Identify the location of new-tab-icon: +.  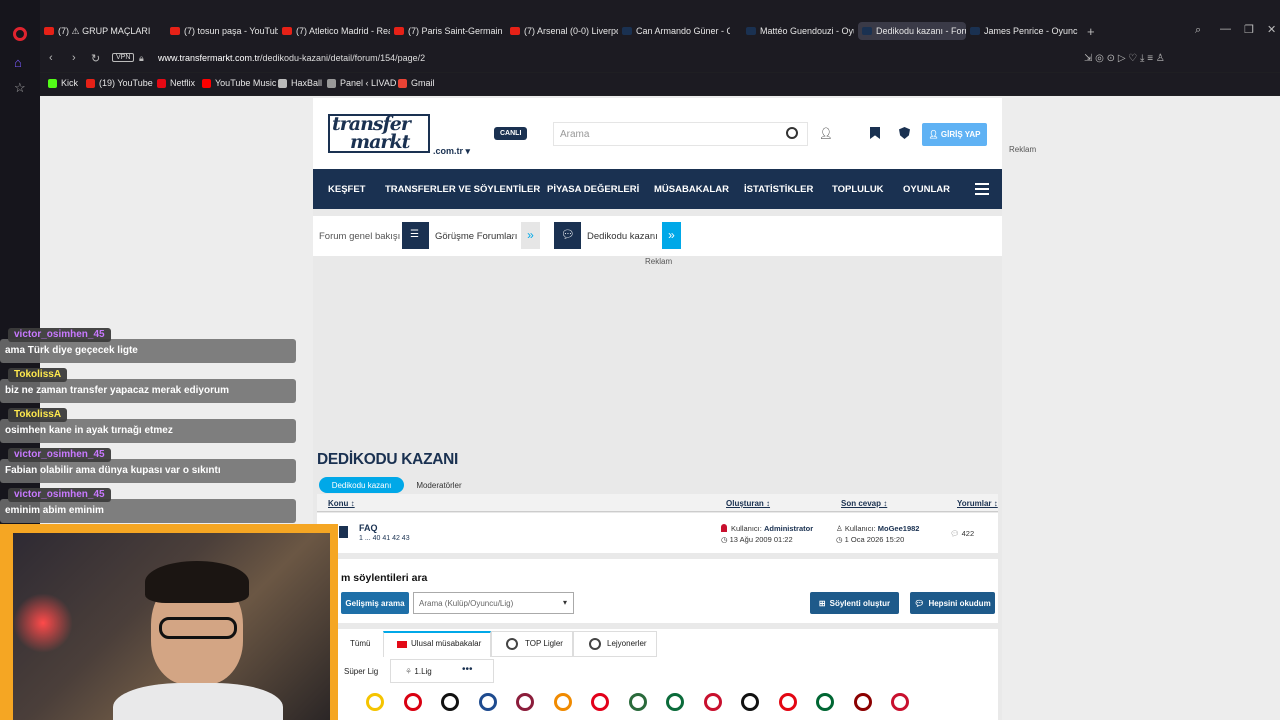
(1091, 31).